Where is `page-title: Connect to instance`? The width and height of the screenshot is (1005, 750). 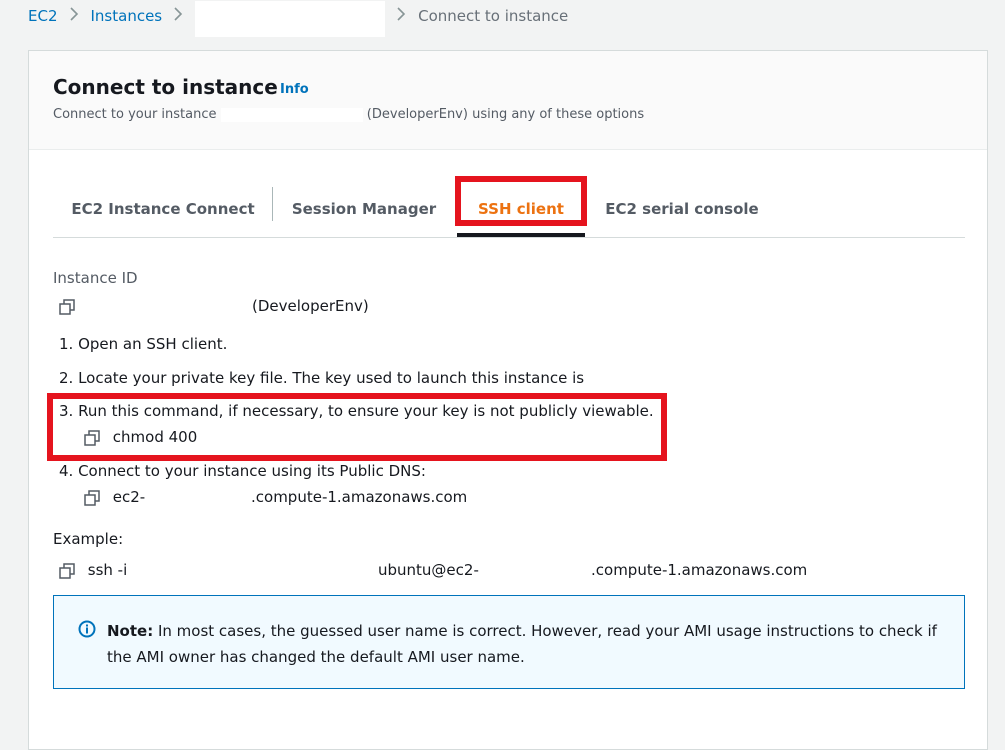
page-title: Connect to instance is located at coordinates (165, 87).